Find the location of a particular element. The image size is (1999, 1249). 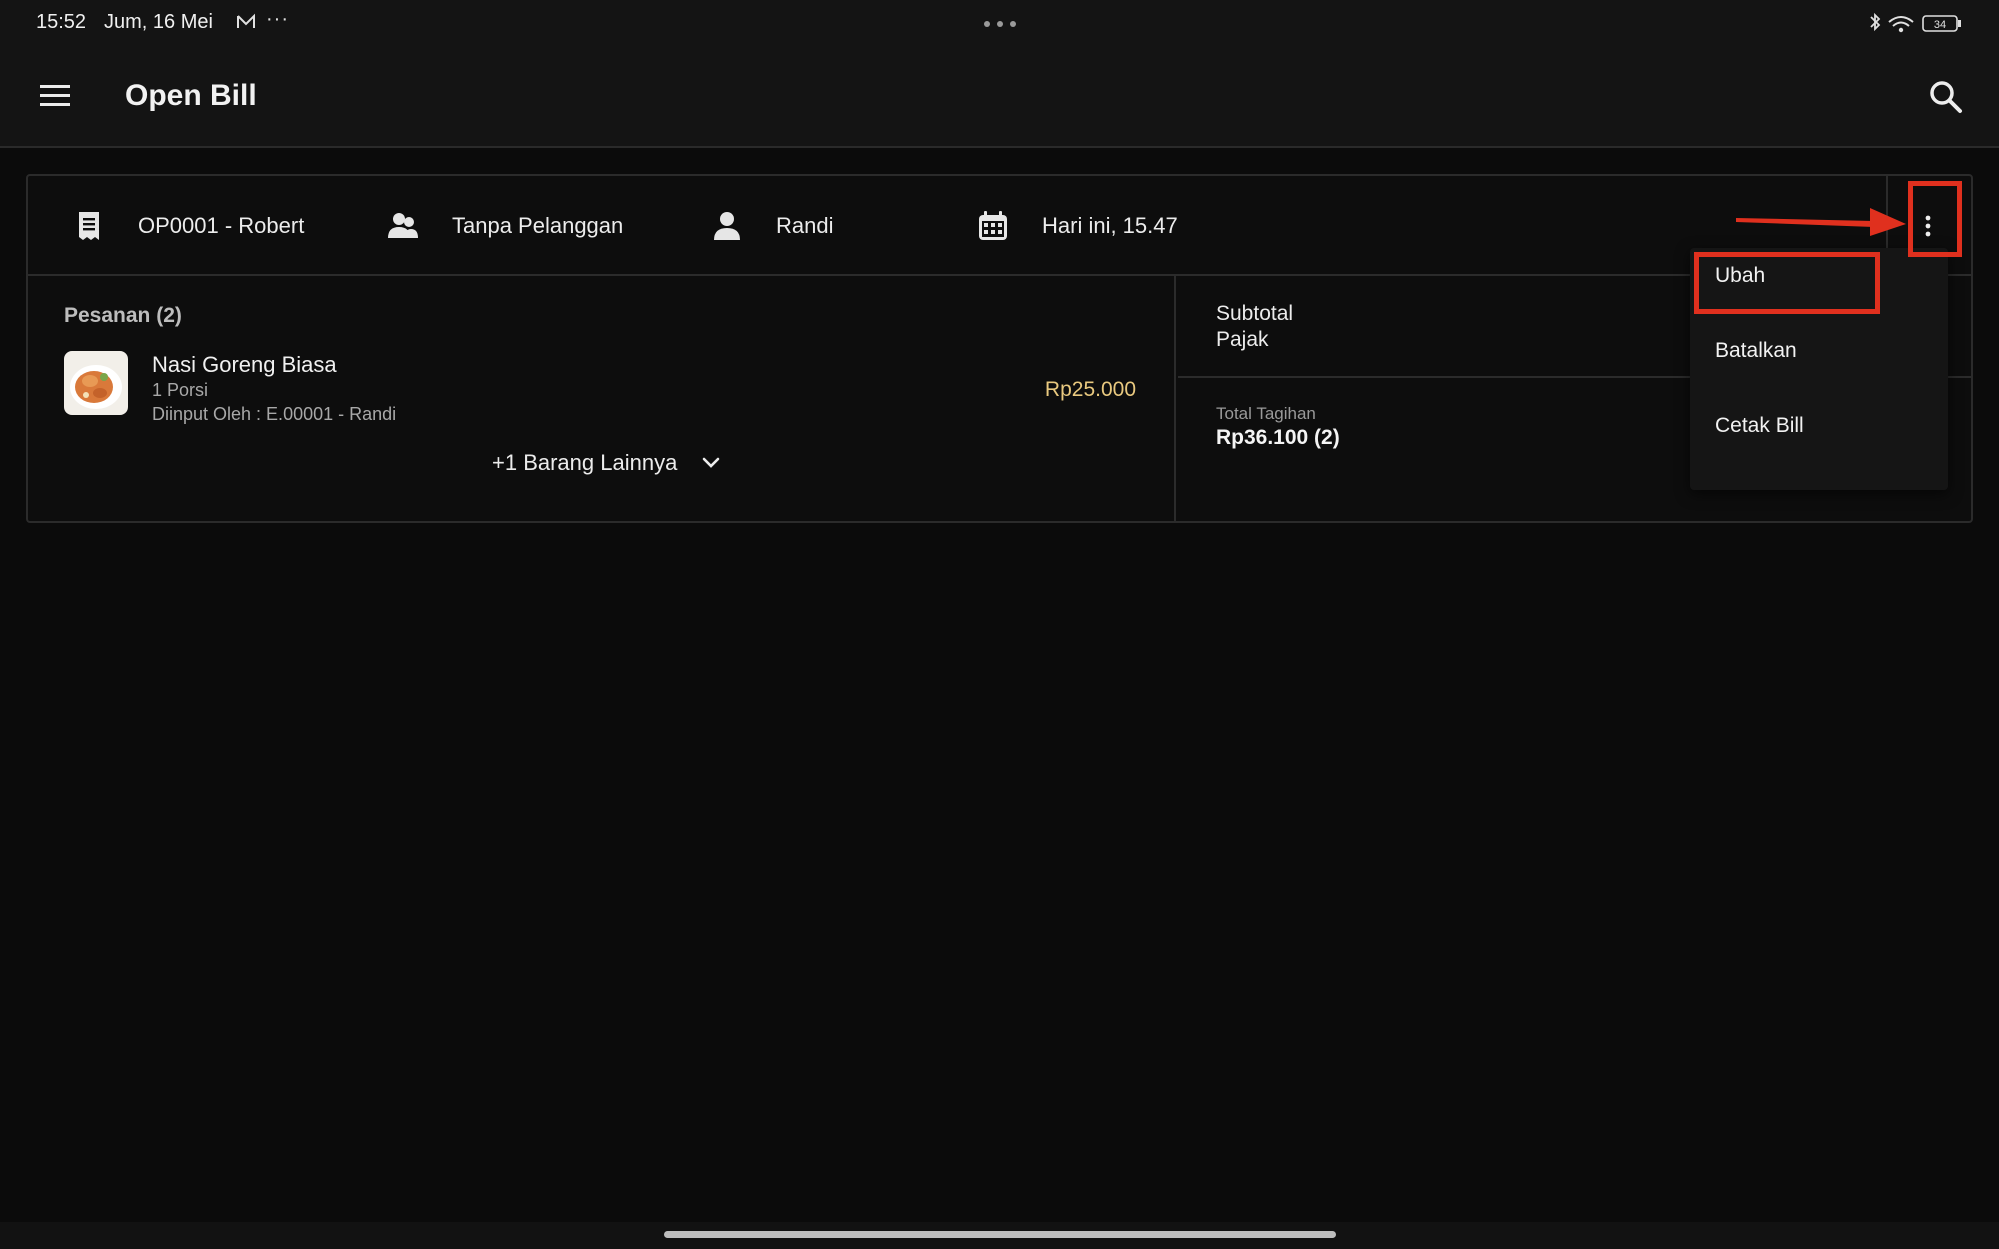

menu-icon is located at coordinates (56, 96).